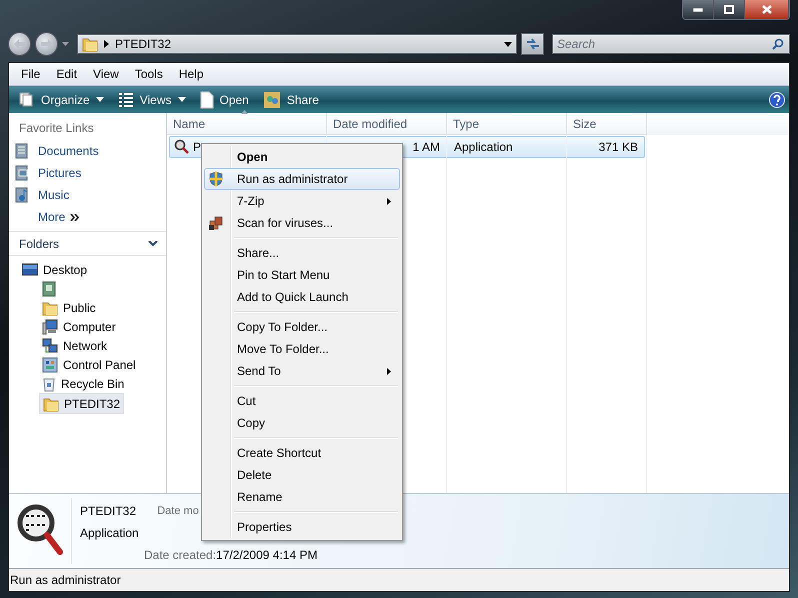  I want to click on column-header: Size, so click(607, 124).